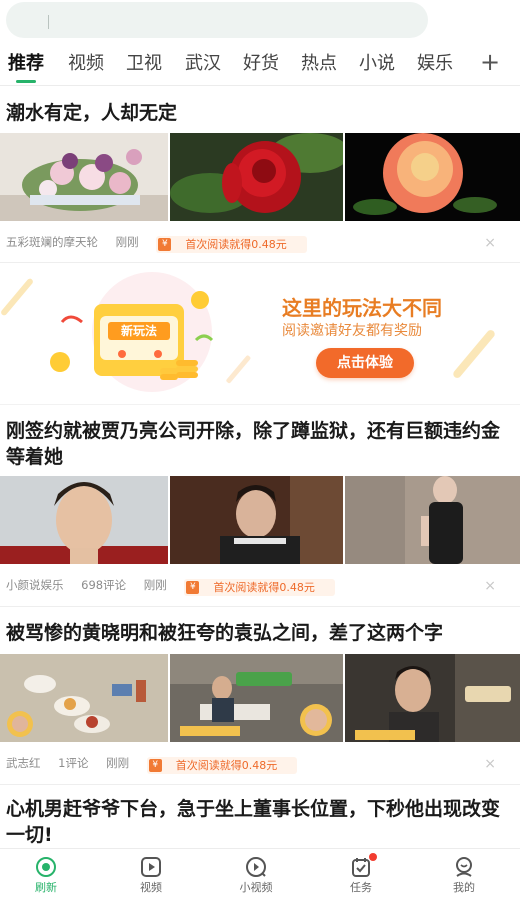 This screenshot has width=520, height=900. What do you see at coordinates (177, 586) in the screenshot?
I see `article-meta: 小颜说娱乐 698评论 刚刚 ¥ 首次阅读就得0.48元` at bounding box center [177, 586].